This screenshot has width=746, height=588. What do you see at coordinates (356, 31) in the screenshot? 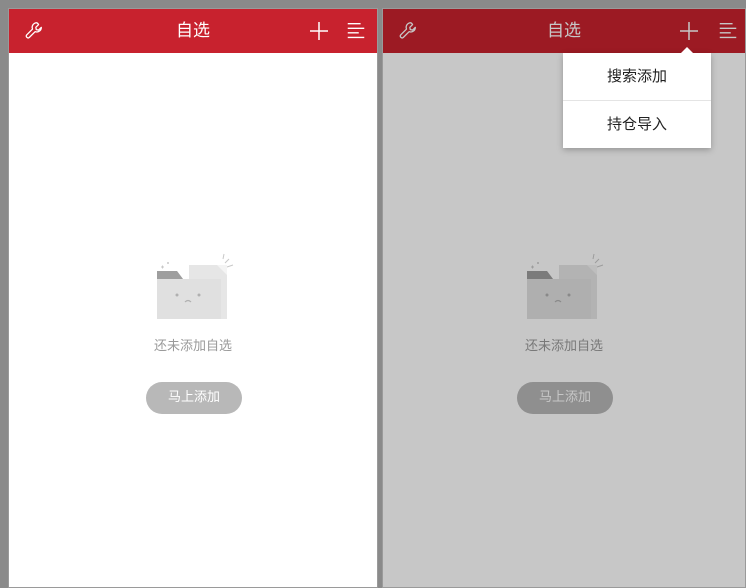
I see `menu-icon` at bounding box center [356, 31].